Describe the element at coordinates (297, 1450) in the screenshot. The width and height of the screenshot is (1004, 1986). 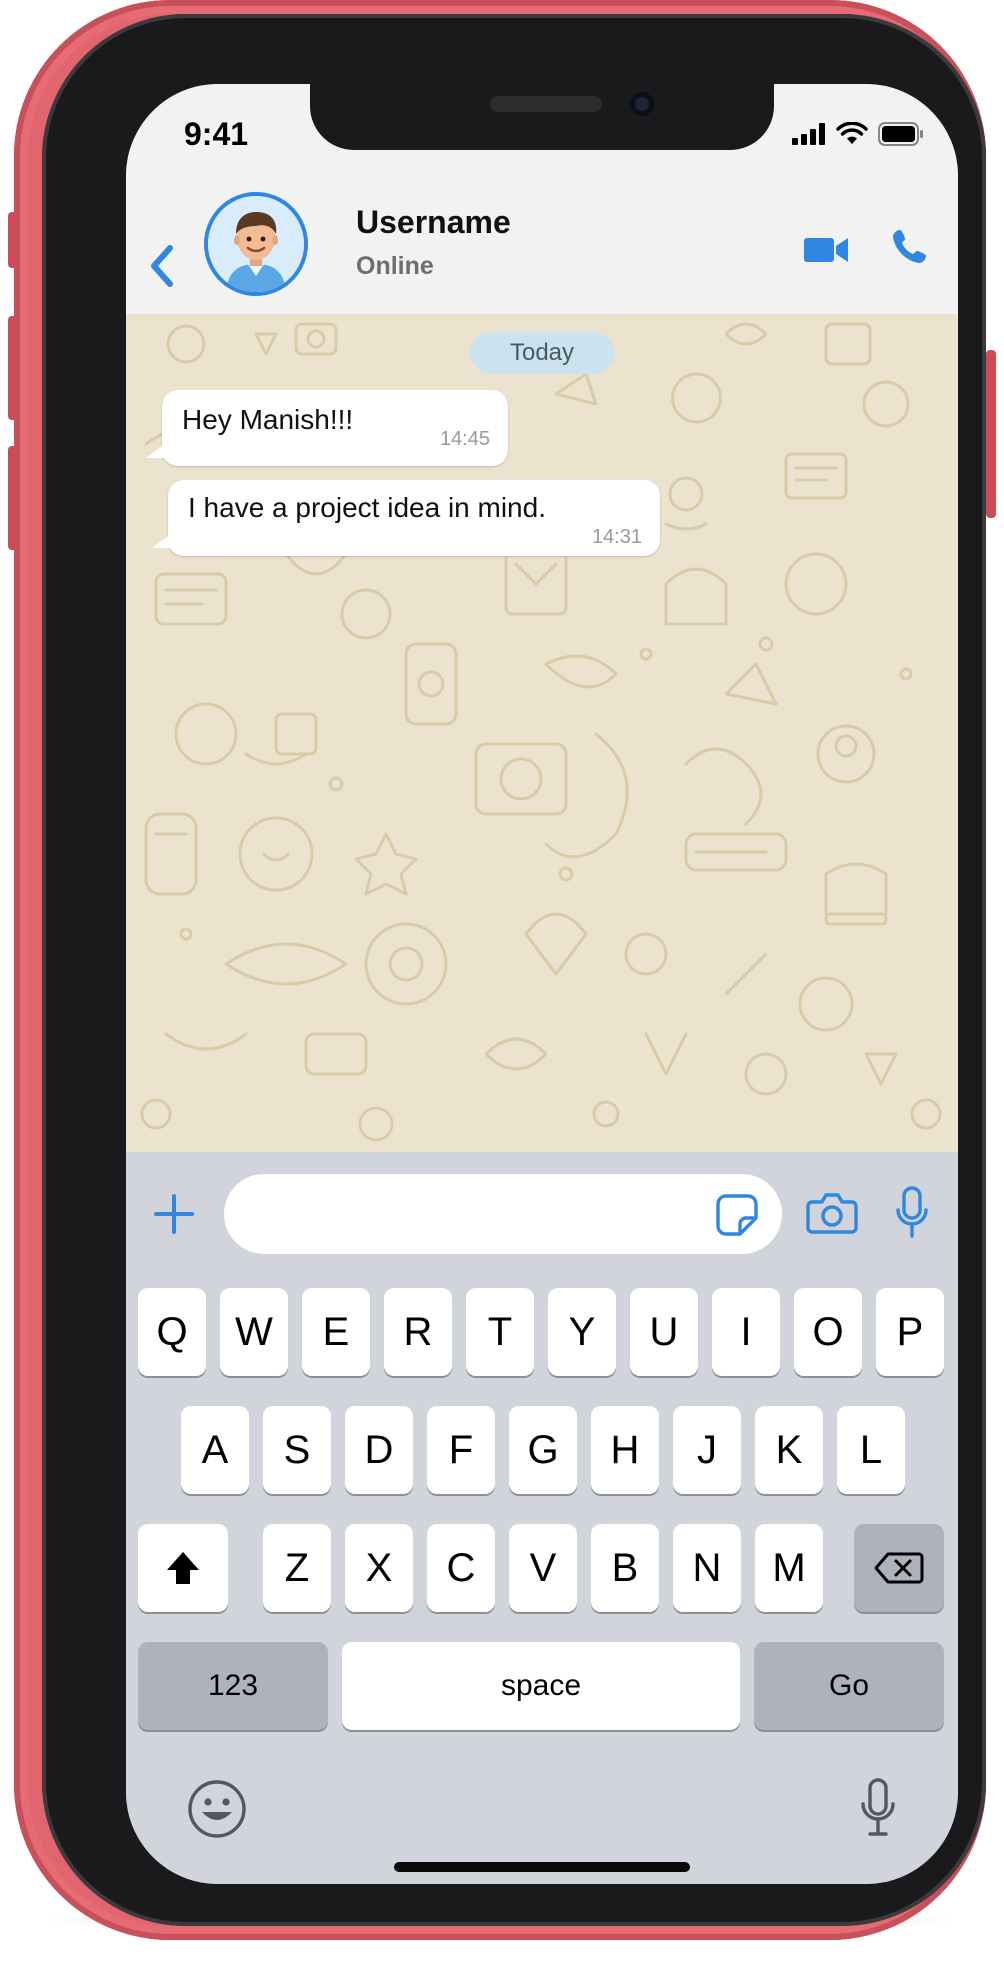
I see `key-s: S` at that location.